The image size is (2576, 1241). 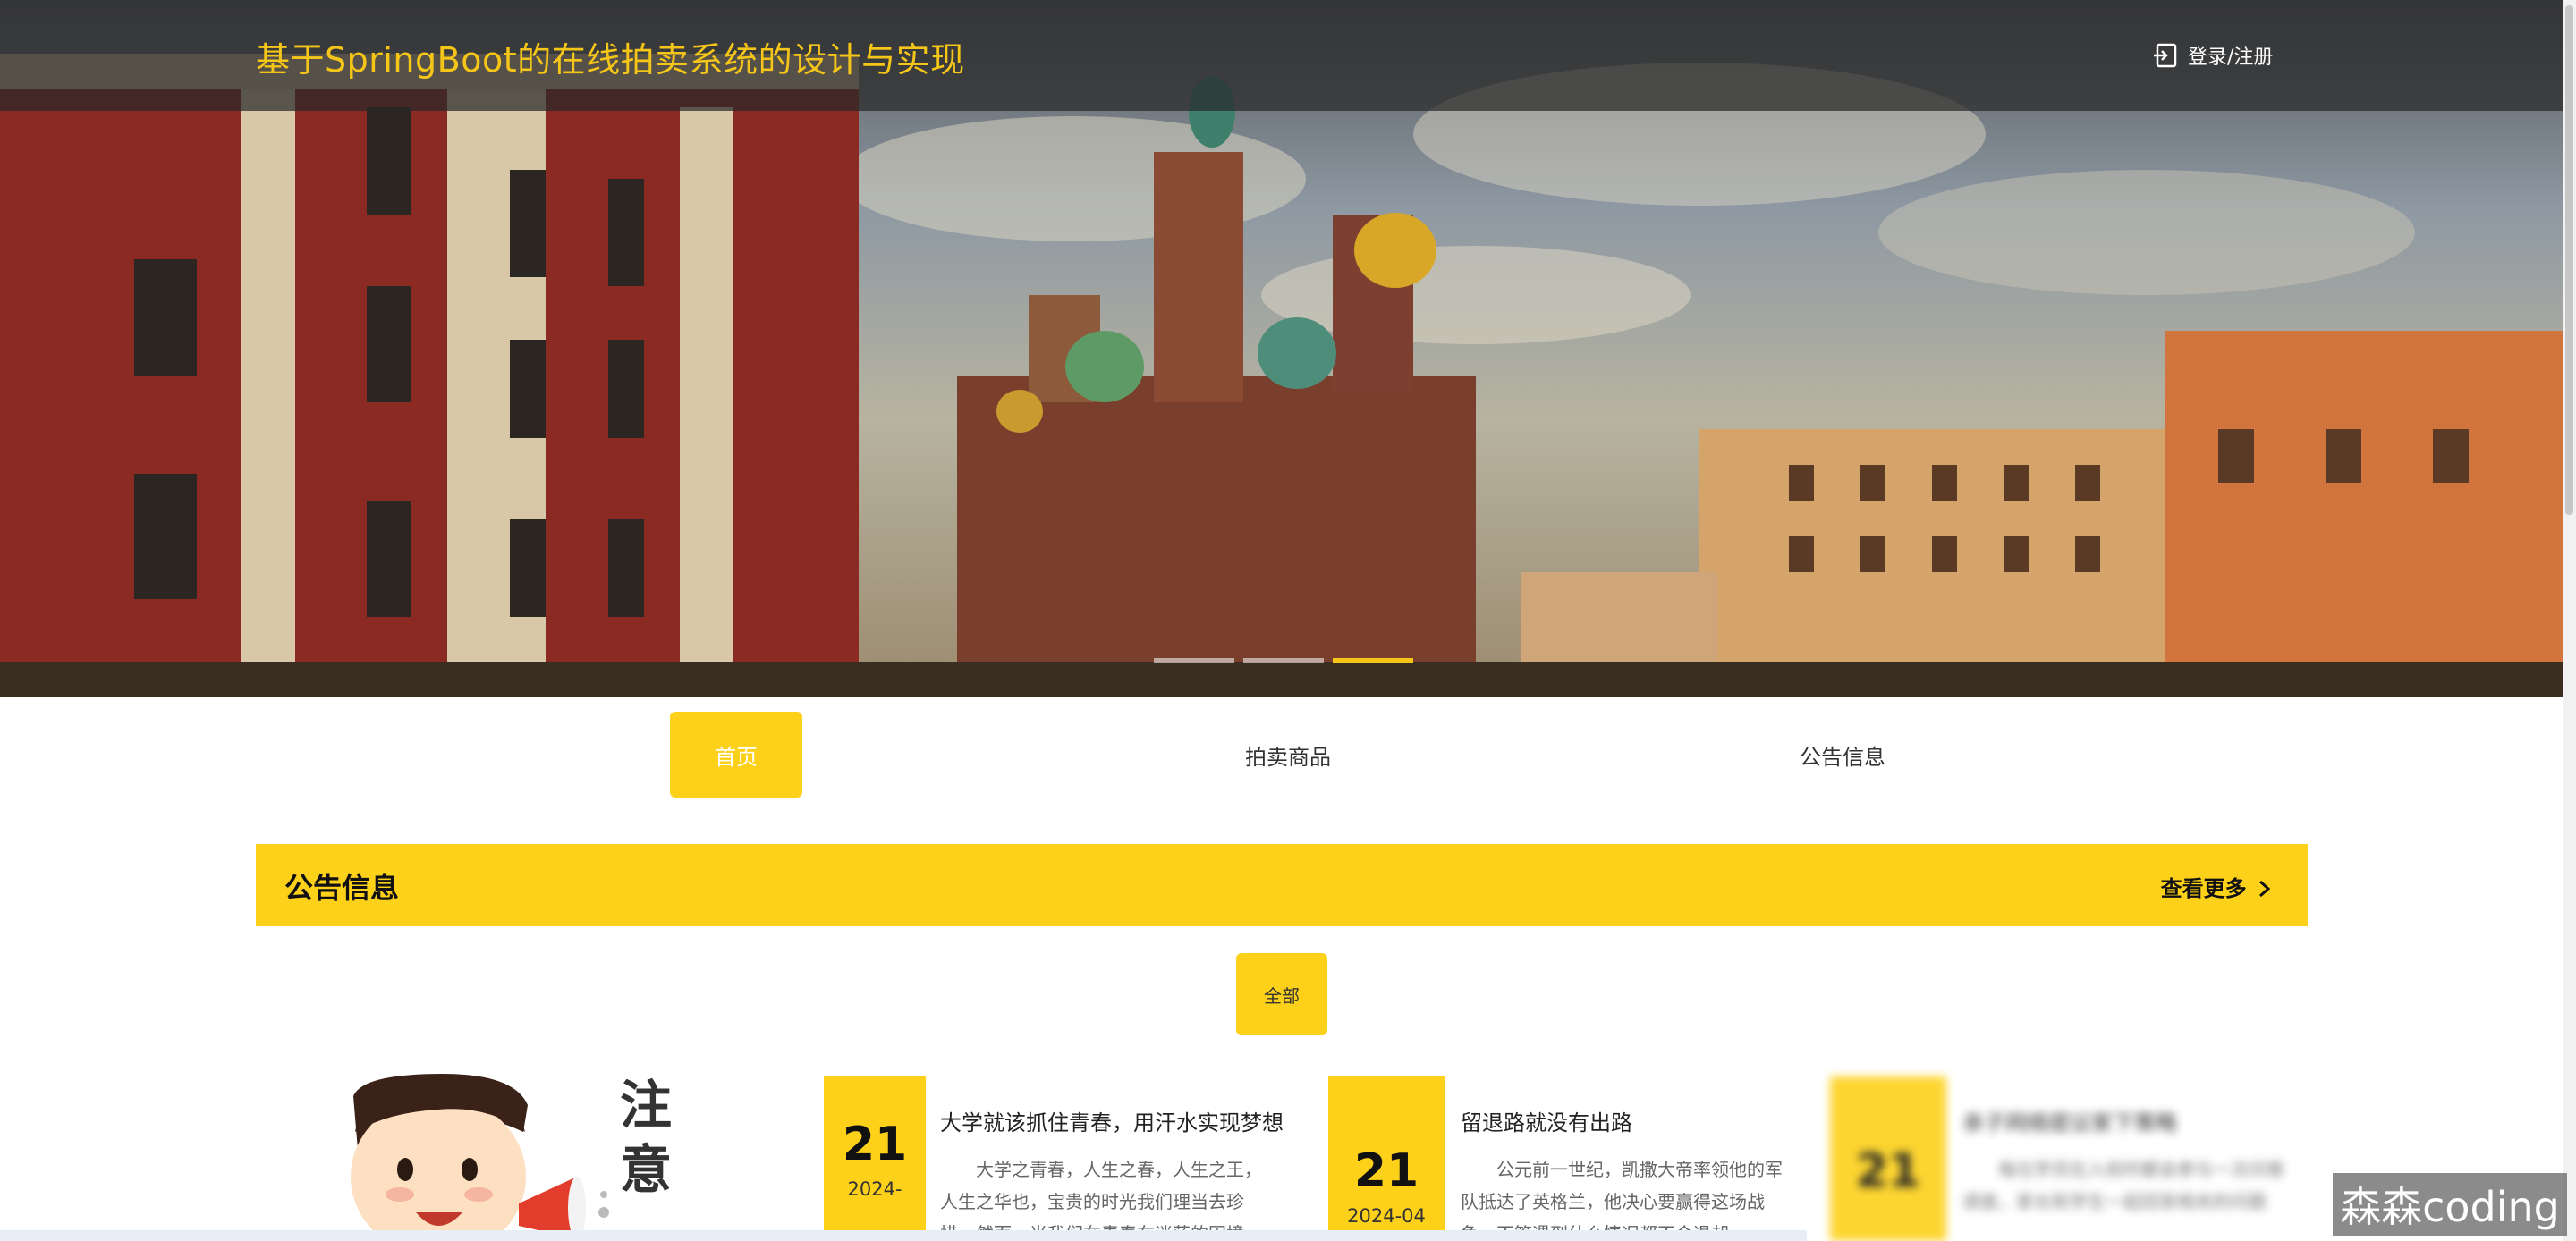 I want to click on notice-year-month: 2024-04, so click(x=1386, y=1216).